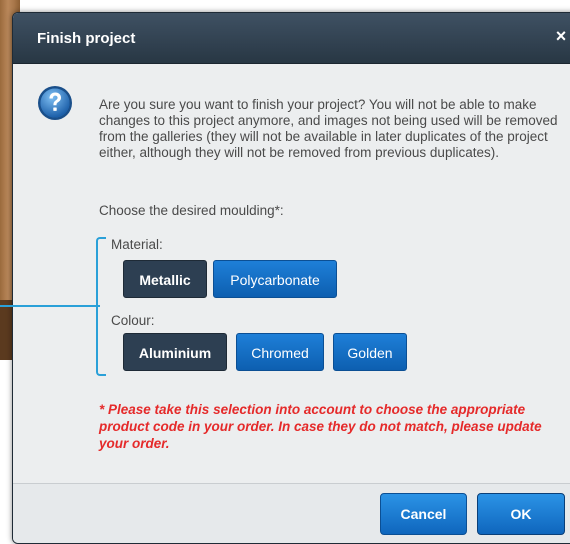 The image size is (570, 544). I want to click on colour-option-golden: Golden, so click(370, 352).